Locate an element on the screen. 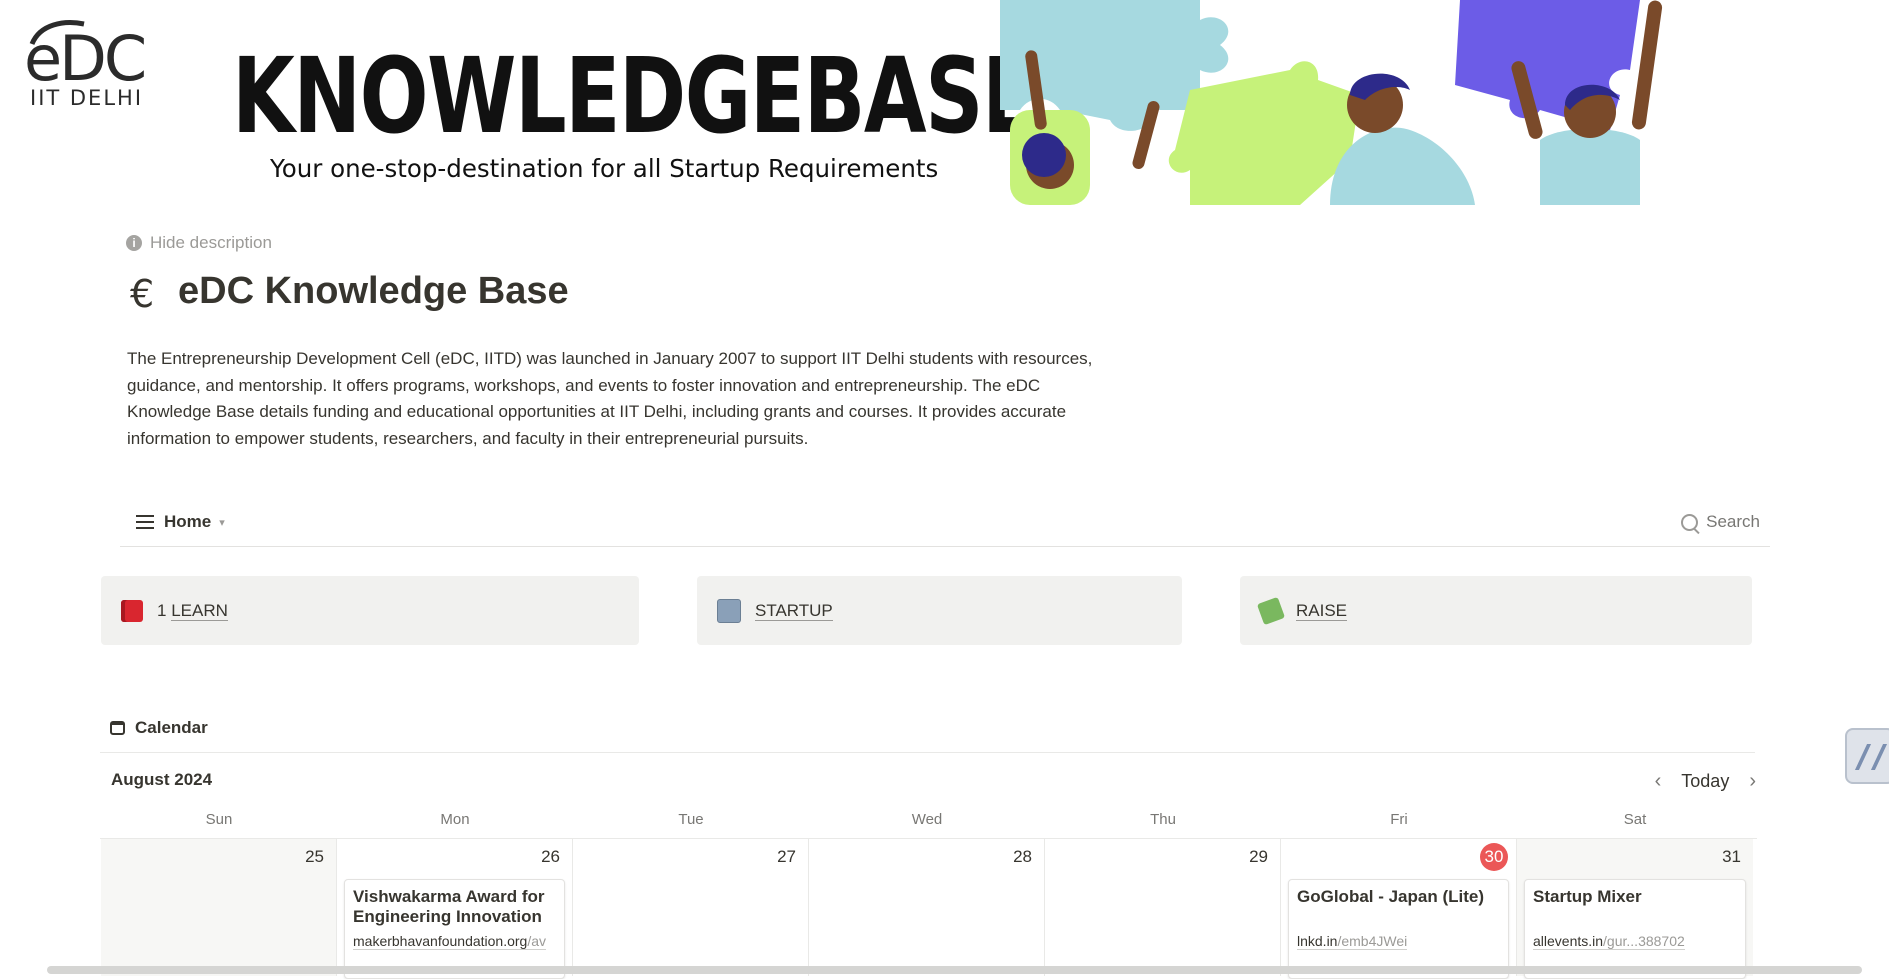  card-startup-label: STARTUP is located at coordinates (794, 610).